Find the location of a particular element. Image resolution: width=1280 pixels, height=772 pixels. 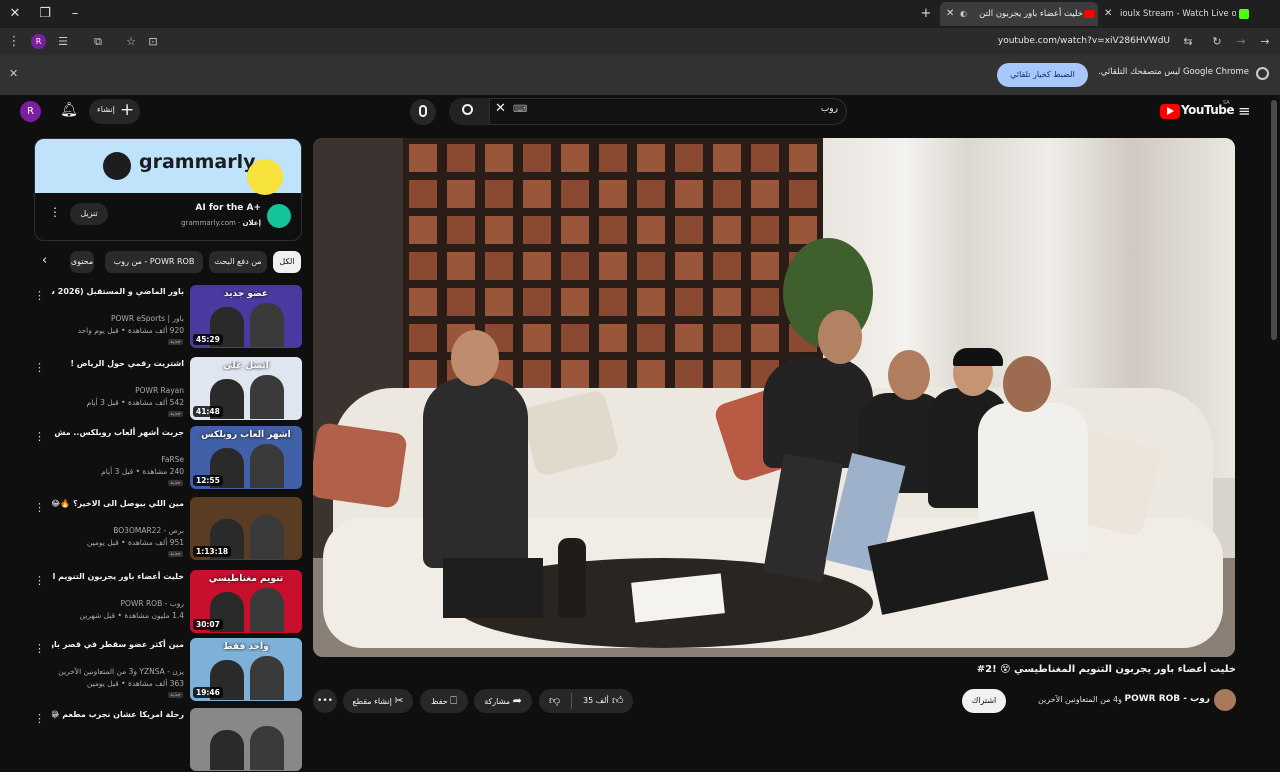

account-avatar: R is located at coordinates (30, 111).